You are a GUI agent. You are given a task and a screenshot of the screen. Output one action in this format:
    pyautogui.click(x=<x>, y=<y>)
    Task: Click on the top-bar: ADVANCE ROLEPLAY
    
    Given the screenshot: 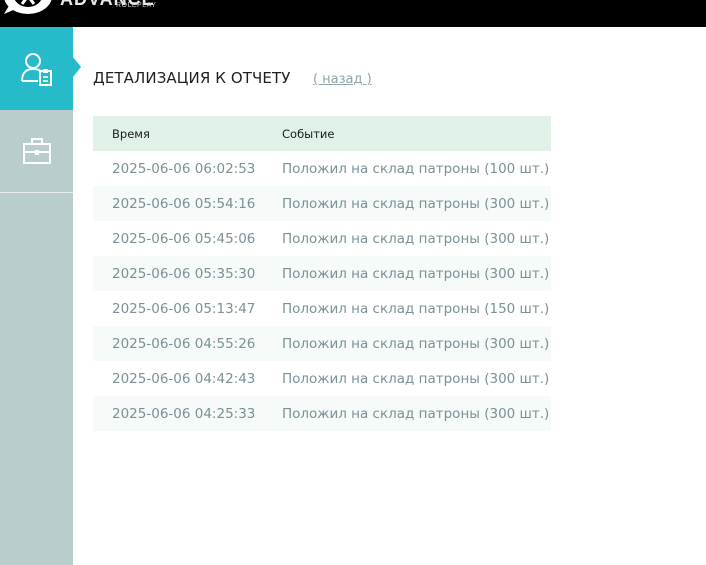 What is the action you would take?
    pyautogui.click(x=353, y=13)
    